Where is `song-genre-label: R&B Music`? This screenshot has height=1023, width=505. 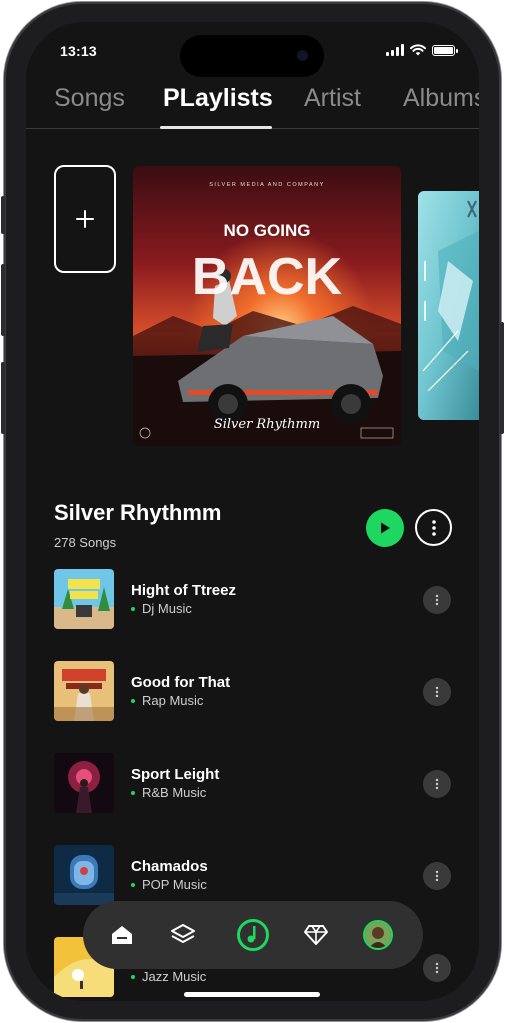 song-genre-label: R&B Music is located at coordinates (174, 792).